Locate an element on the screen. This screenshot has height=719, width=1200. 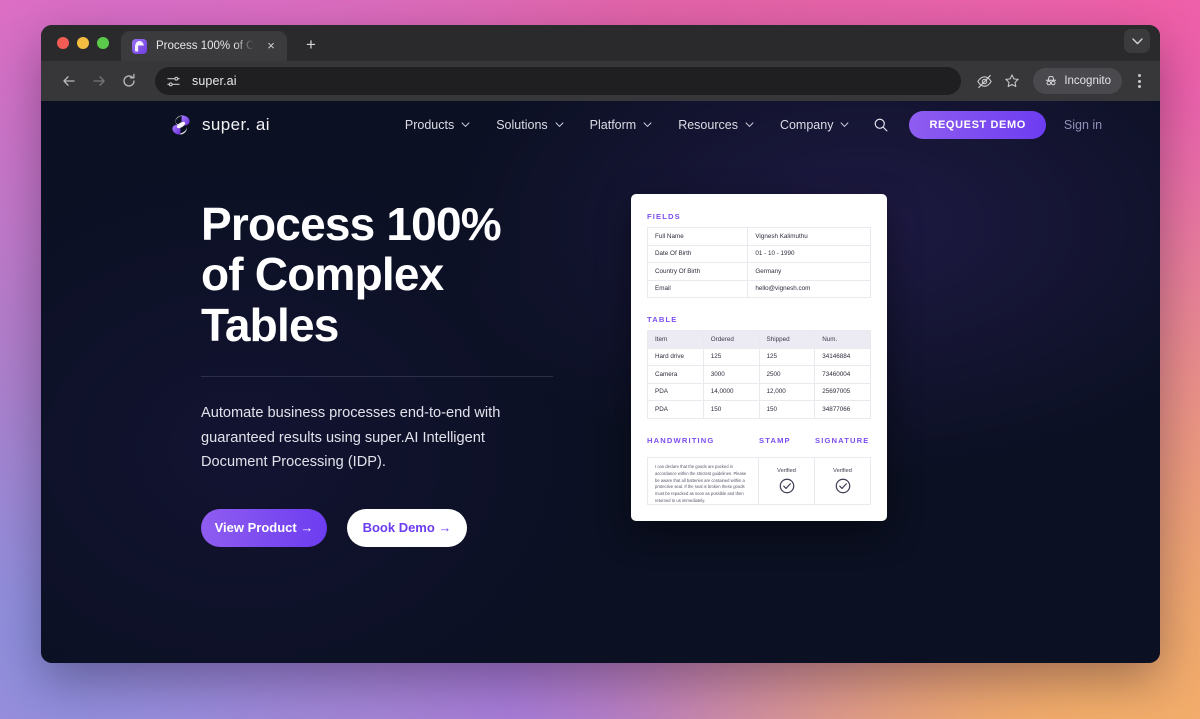
nav-item-products: Products is located at coordinates (437, 125).